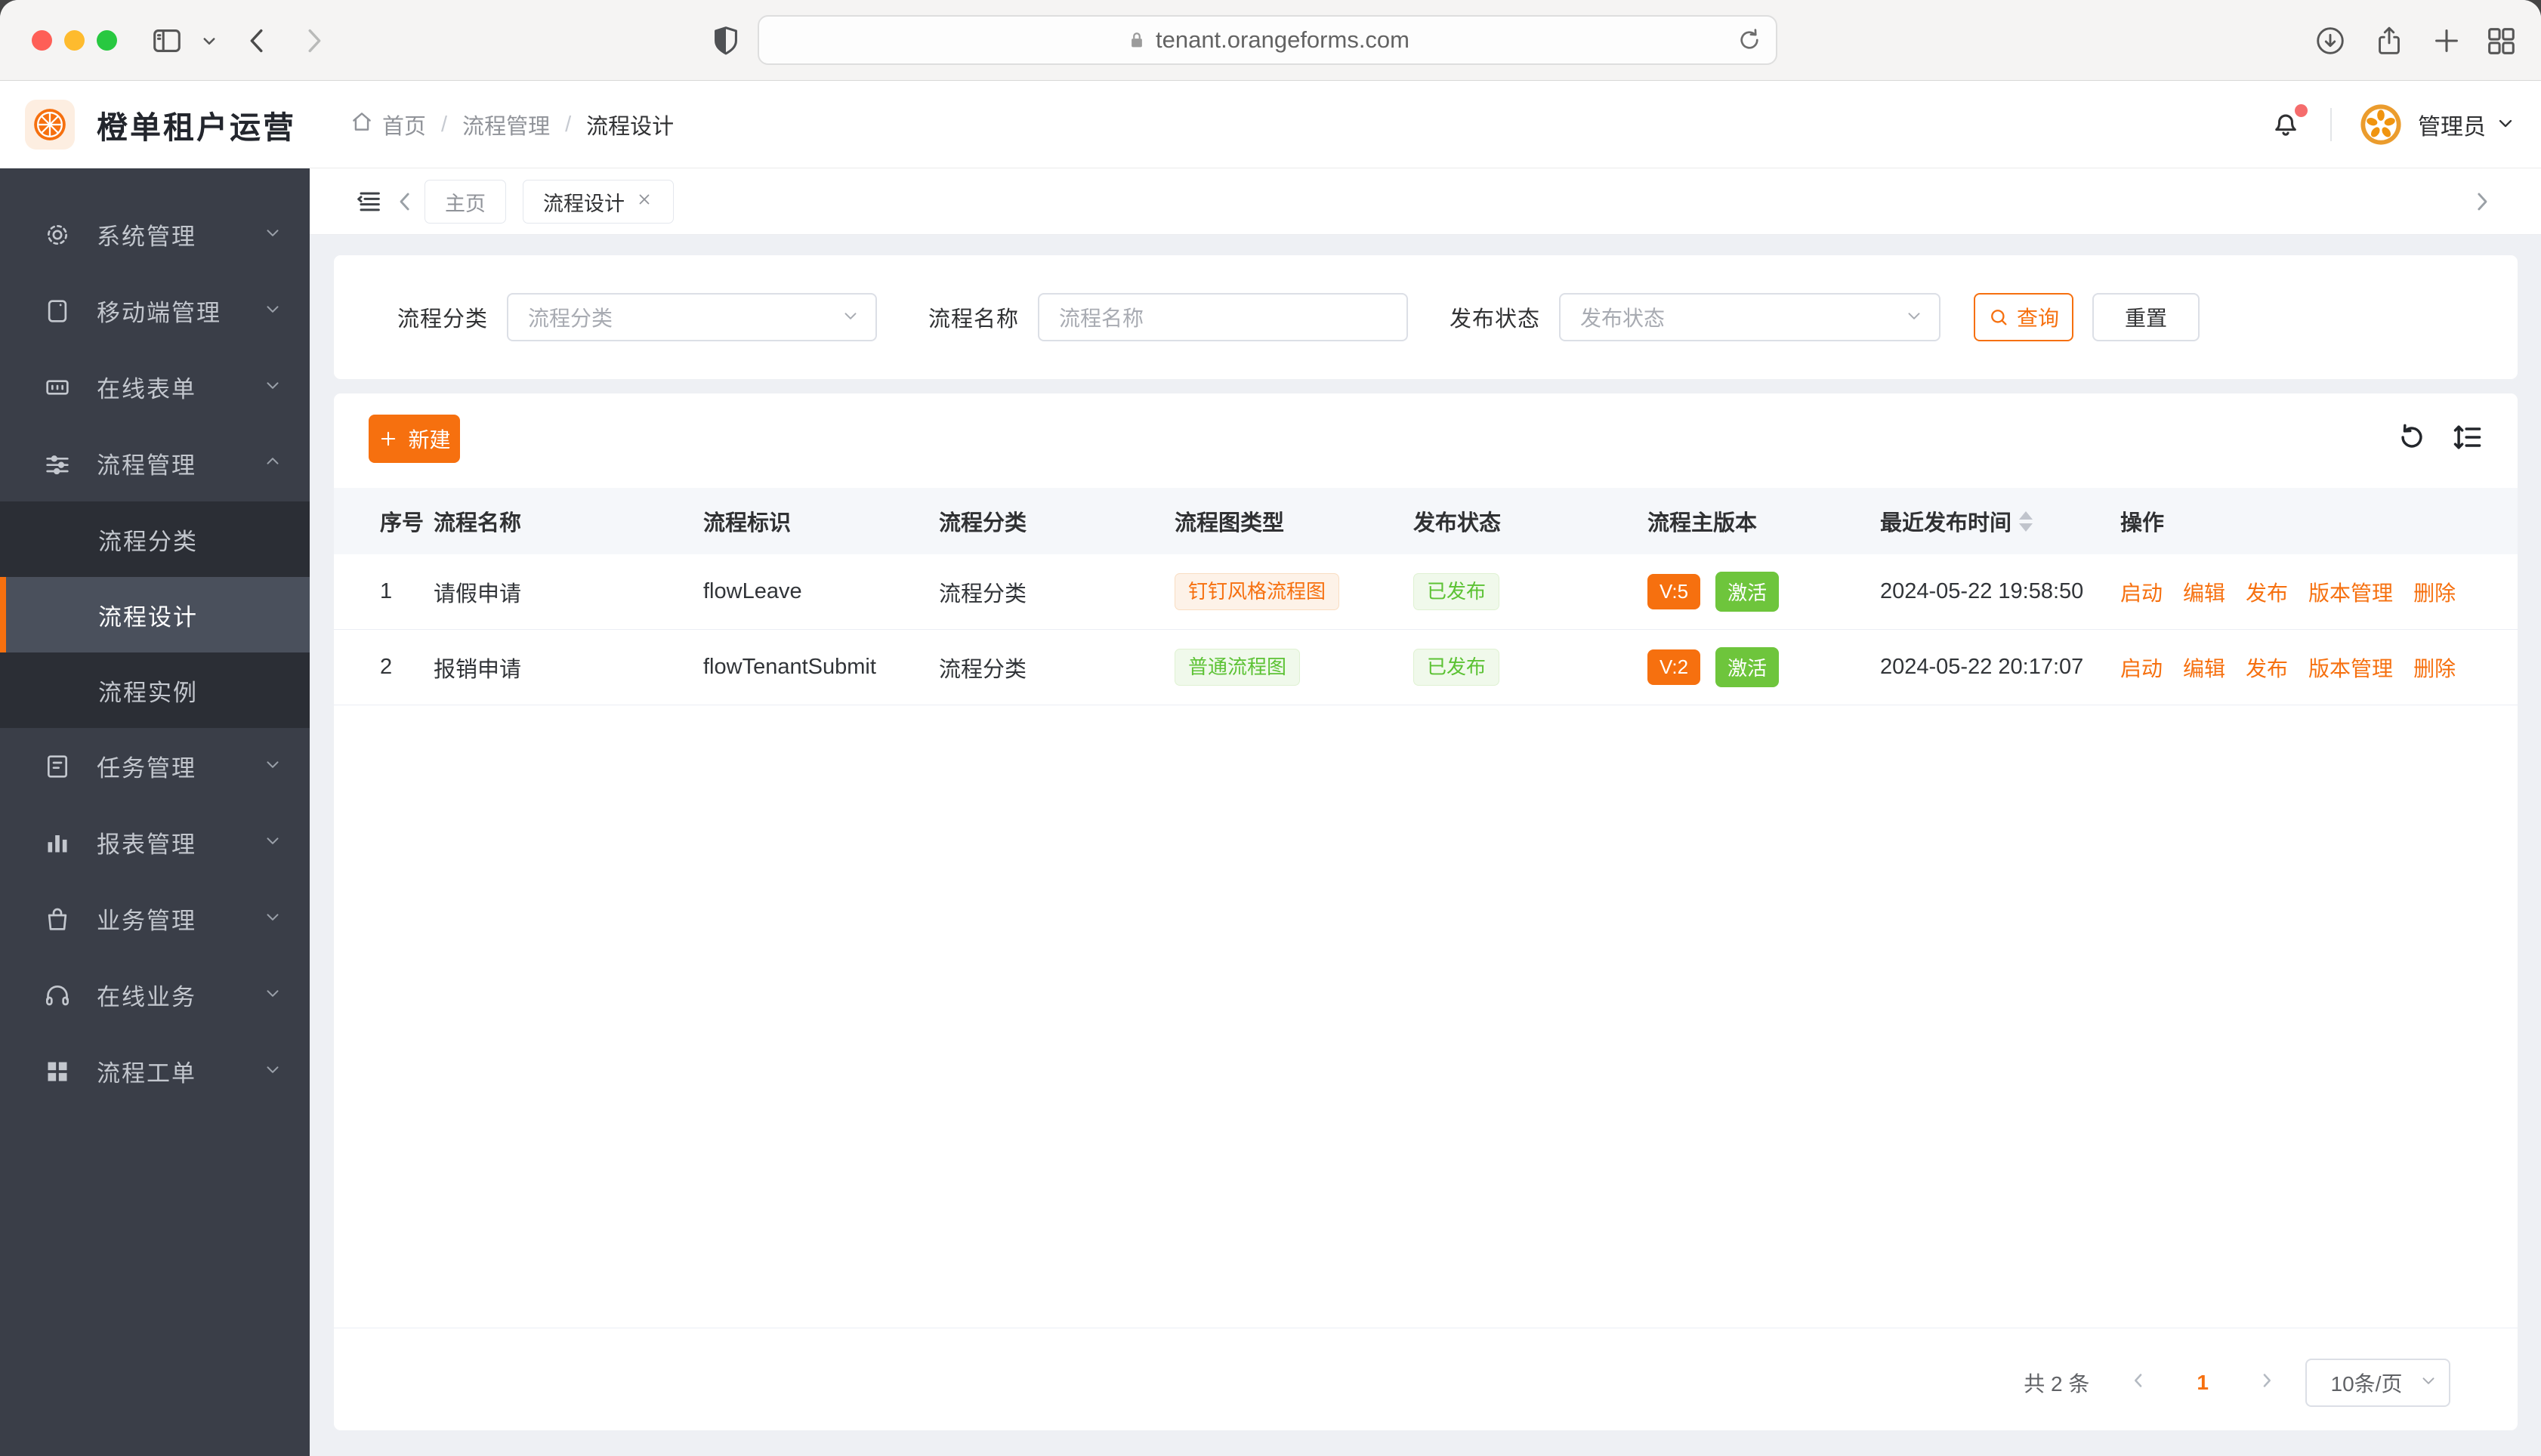  I want to click on category-filter-select: 流程分类, so click(692, 317).